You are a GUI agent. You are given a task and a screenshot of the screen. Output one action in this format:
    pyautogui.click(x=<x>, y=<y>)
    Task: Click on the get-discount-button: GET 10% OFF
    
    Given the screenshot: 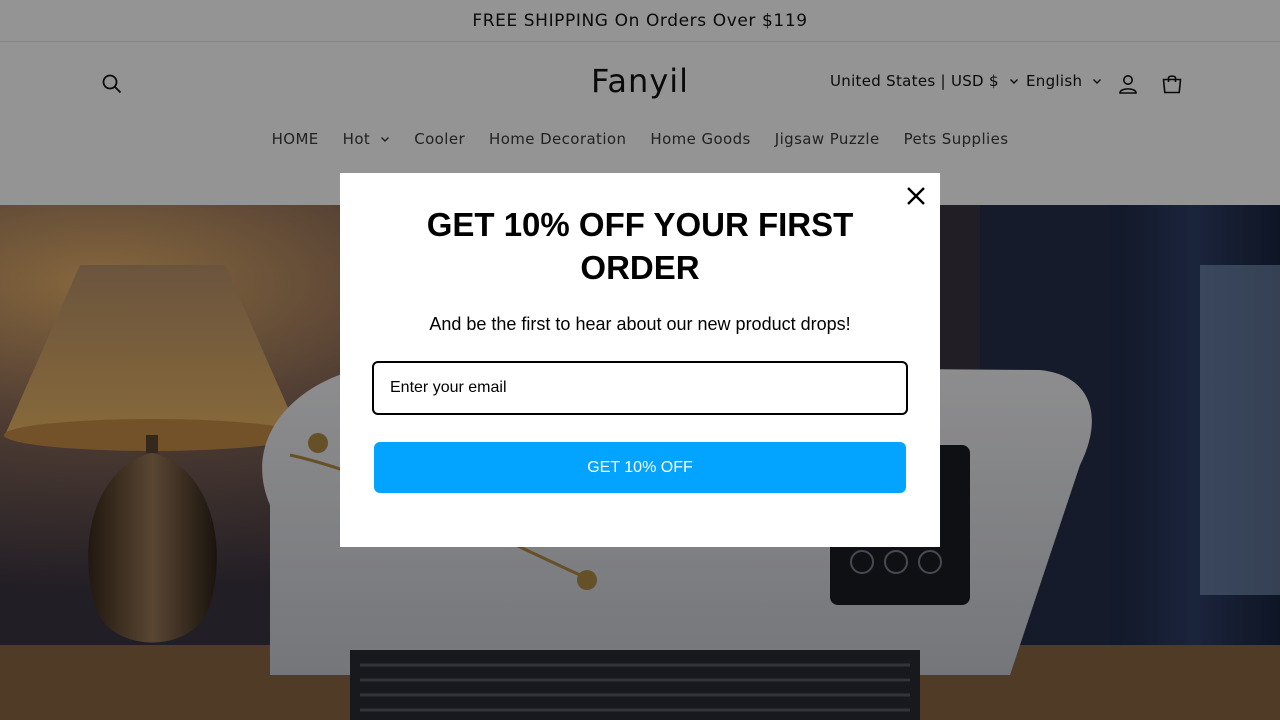 What is the action you would take?
    pyautogui.click(x=640, y=467)
    